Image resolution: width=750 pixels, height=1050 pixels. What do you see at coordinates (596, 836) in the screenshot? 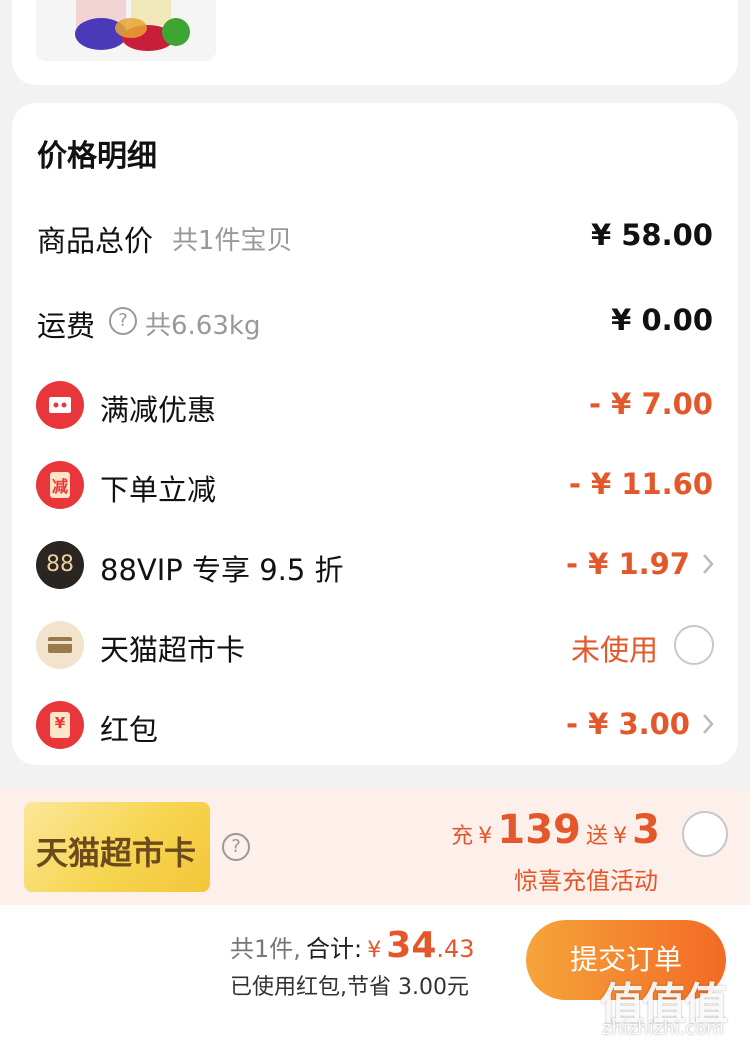
I see `gift-label: 送` at bounding box center [596, 836].